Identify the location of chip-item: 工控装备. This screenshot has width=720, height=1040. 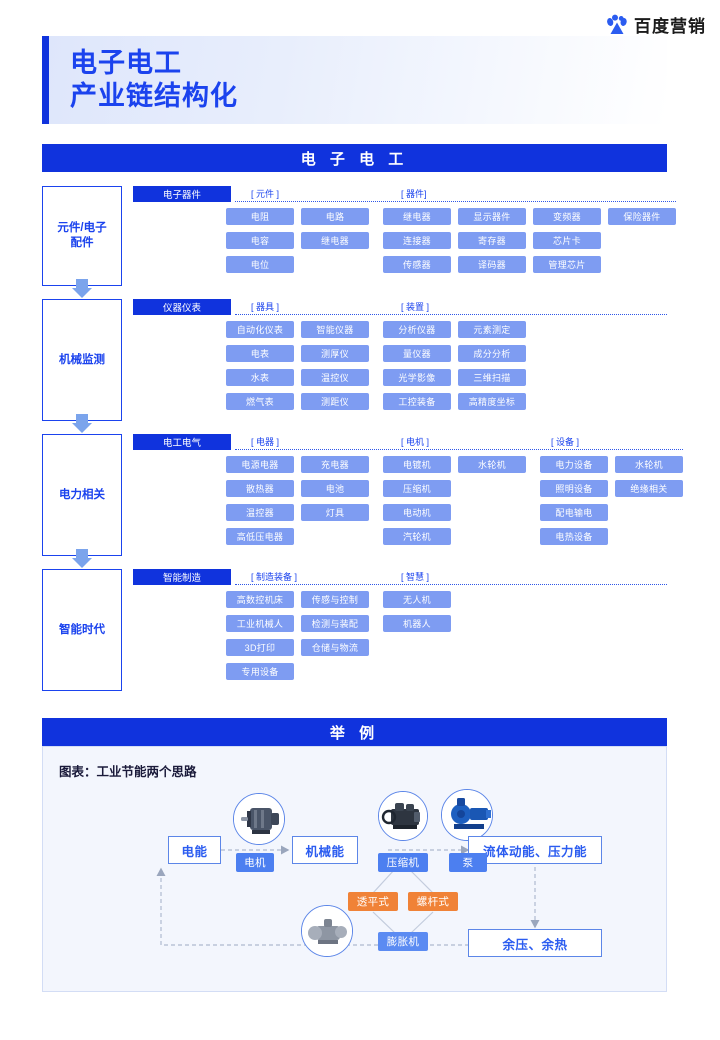
(417, 401).